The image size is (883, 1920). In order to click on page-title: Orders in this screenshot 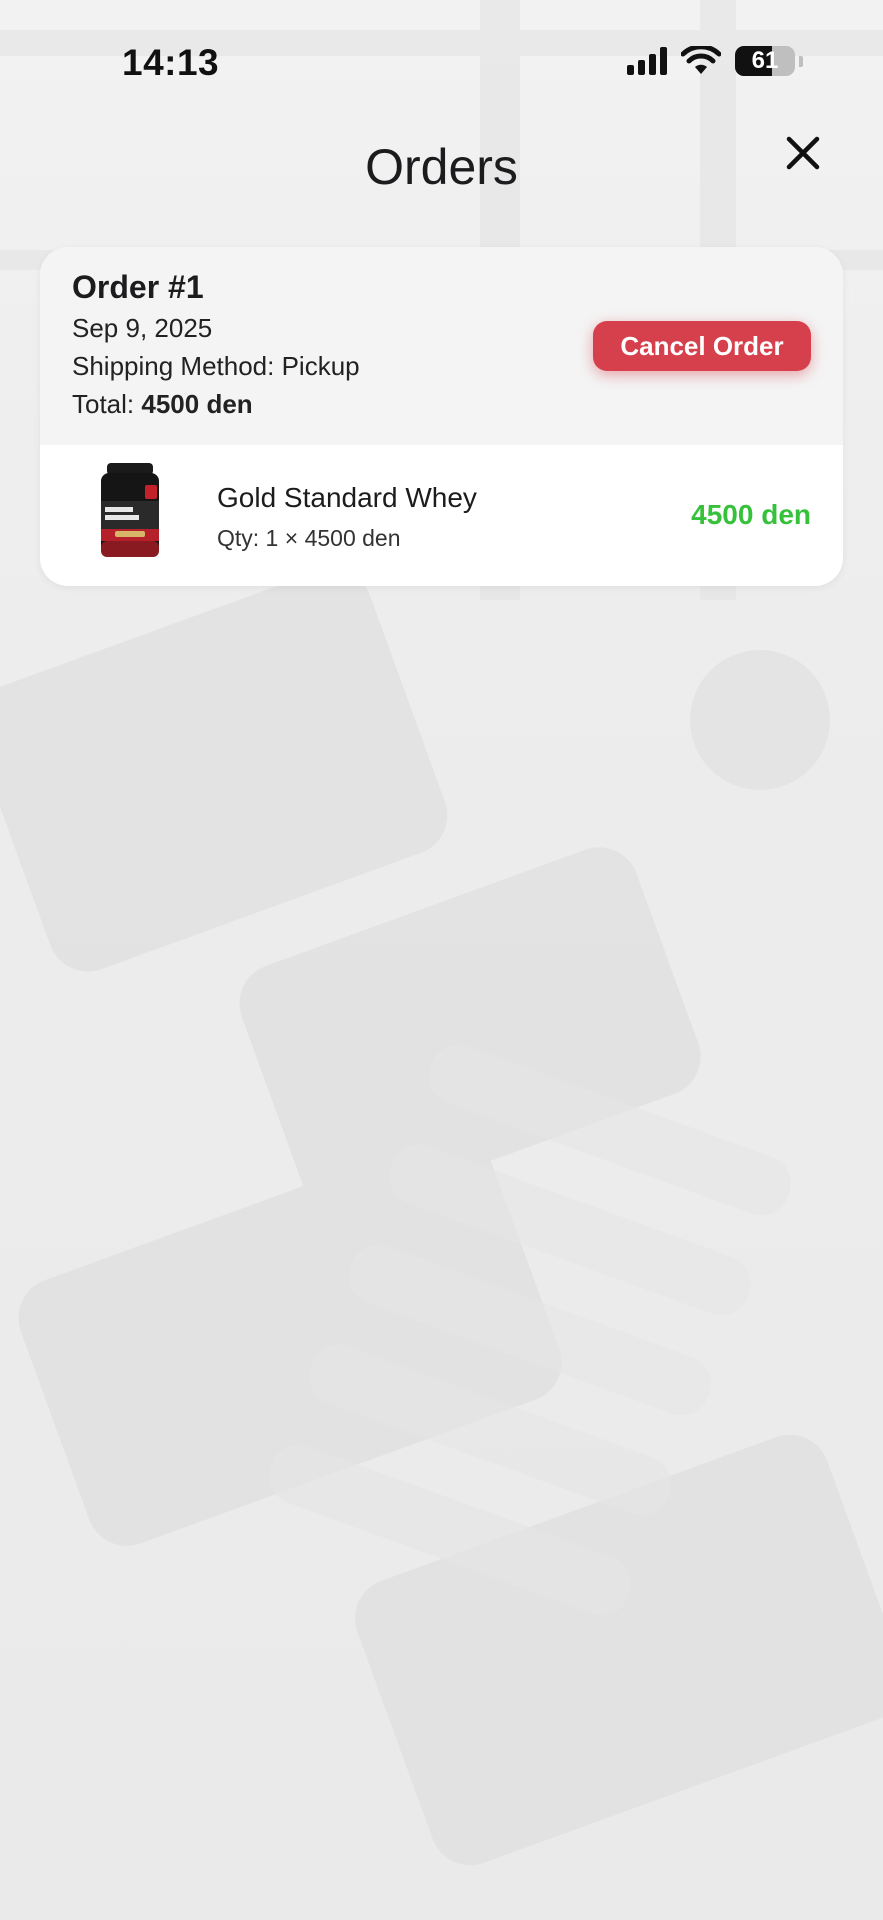, I will do `click(441, 167)`.